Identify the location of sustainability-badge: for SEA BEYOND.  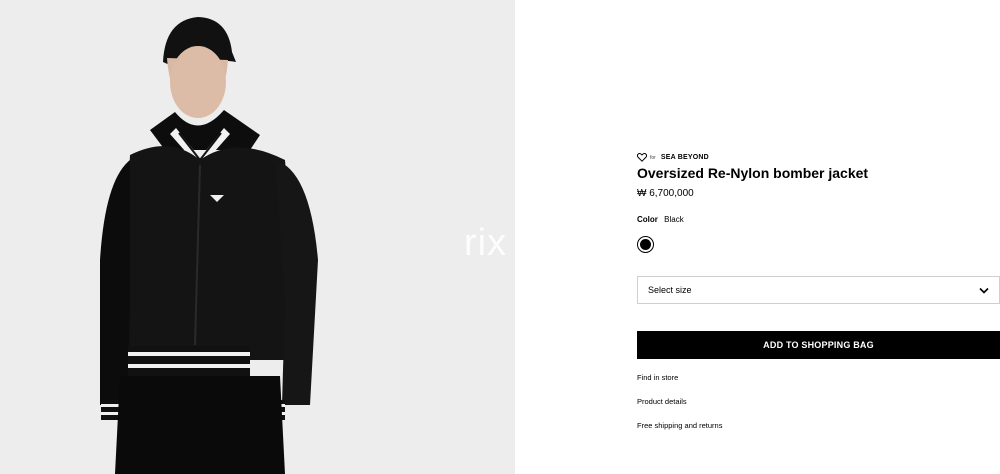
(673, 157).